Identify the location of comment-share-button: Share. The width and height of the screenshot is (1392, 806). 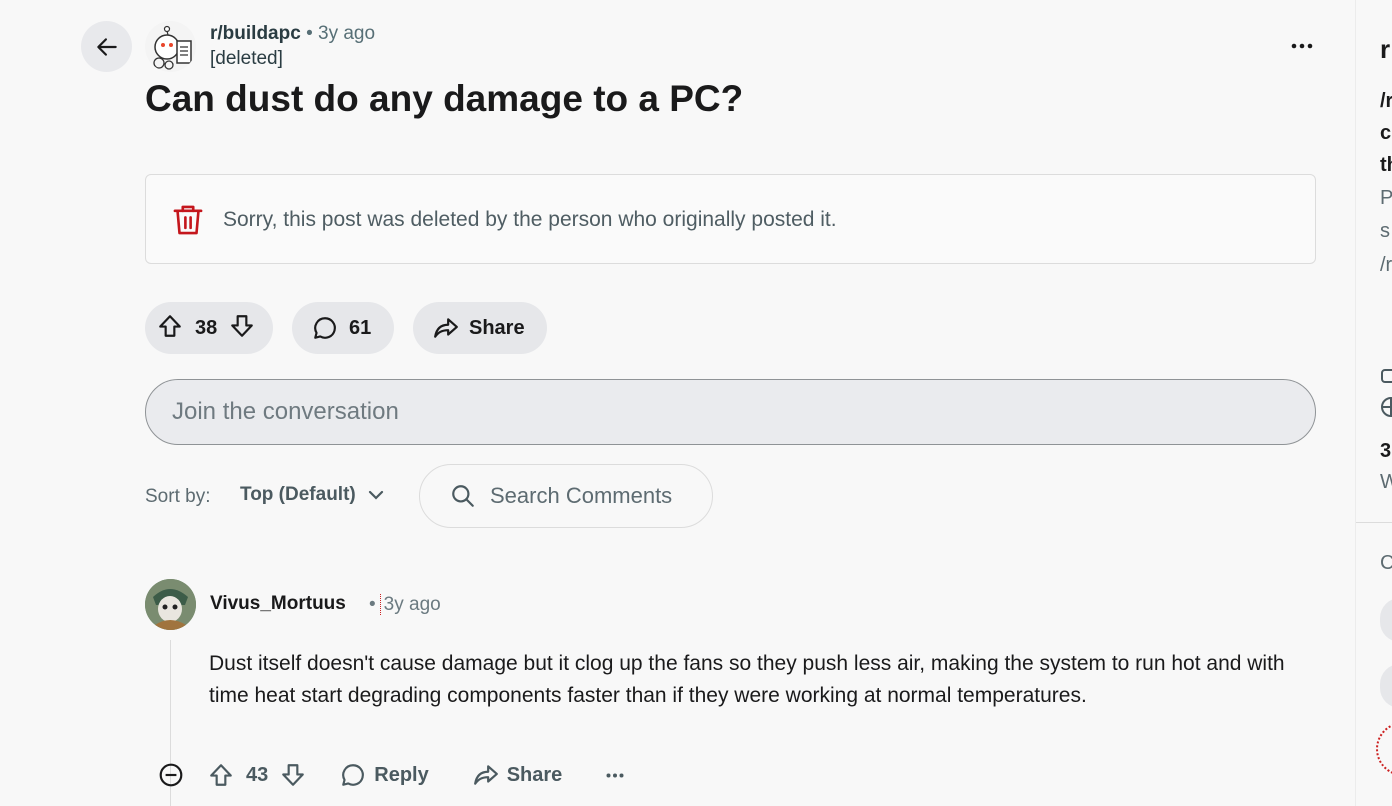
(518, 775).